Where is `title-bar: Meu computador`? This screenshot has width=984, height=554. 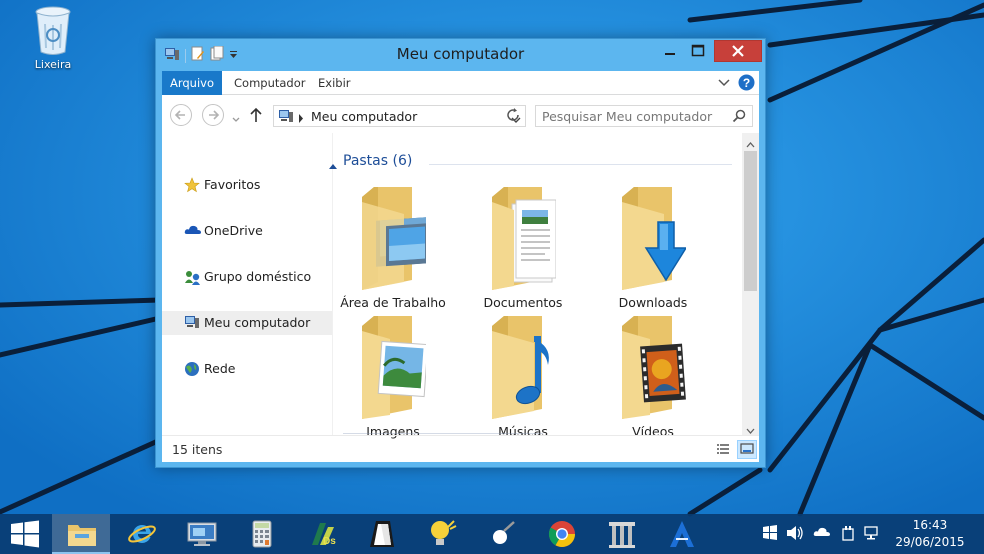 title-bar: Meu computador is located at coordinates (460, 55).